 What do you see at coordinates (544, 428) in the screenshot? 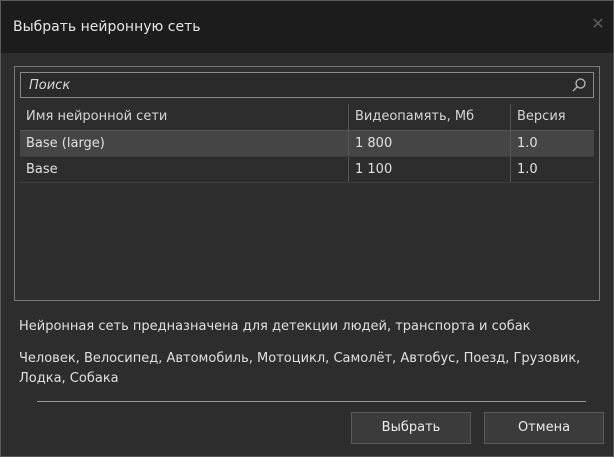
I see `cancel-button: Отмена` at bounding box center [544, 428].